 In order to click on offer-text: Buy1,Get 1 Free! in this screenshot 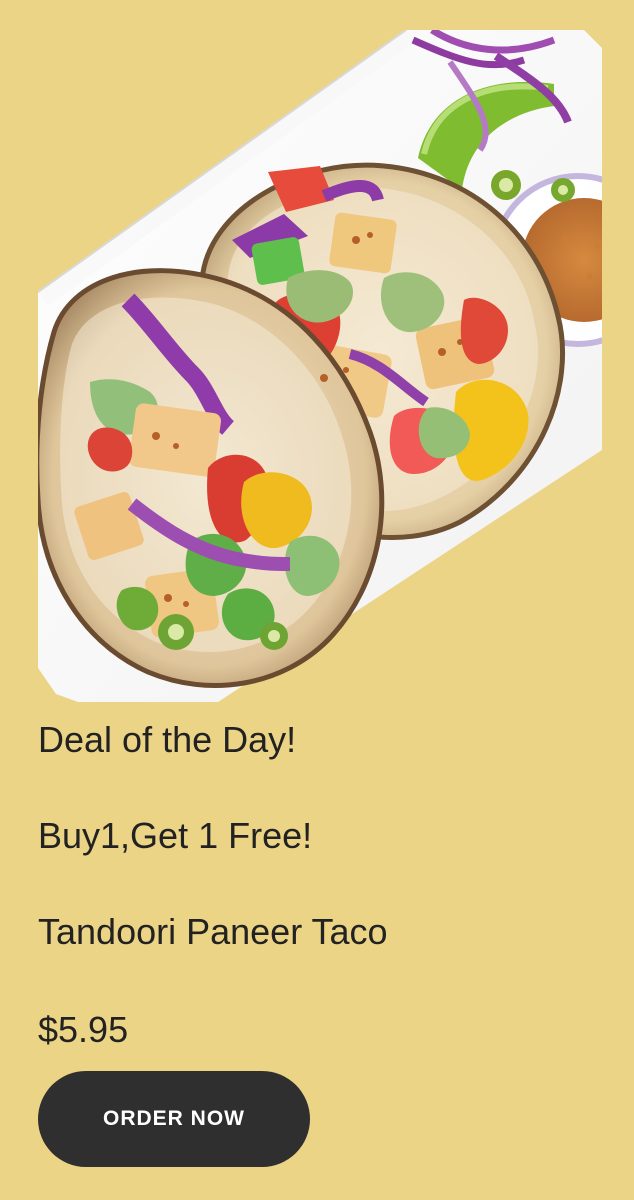, I will do `click(175, 835)`.